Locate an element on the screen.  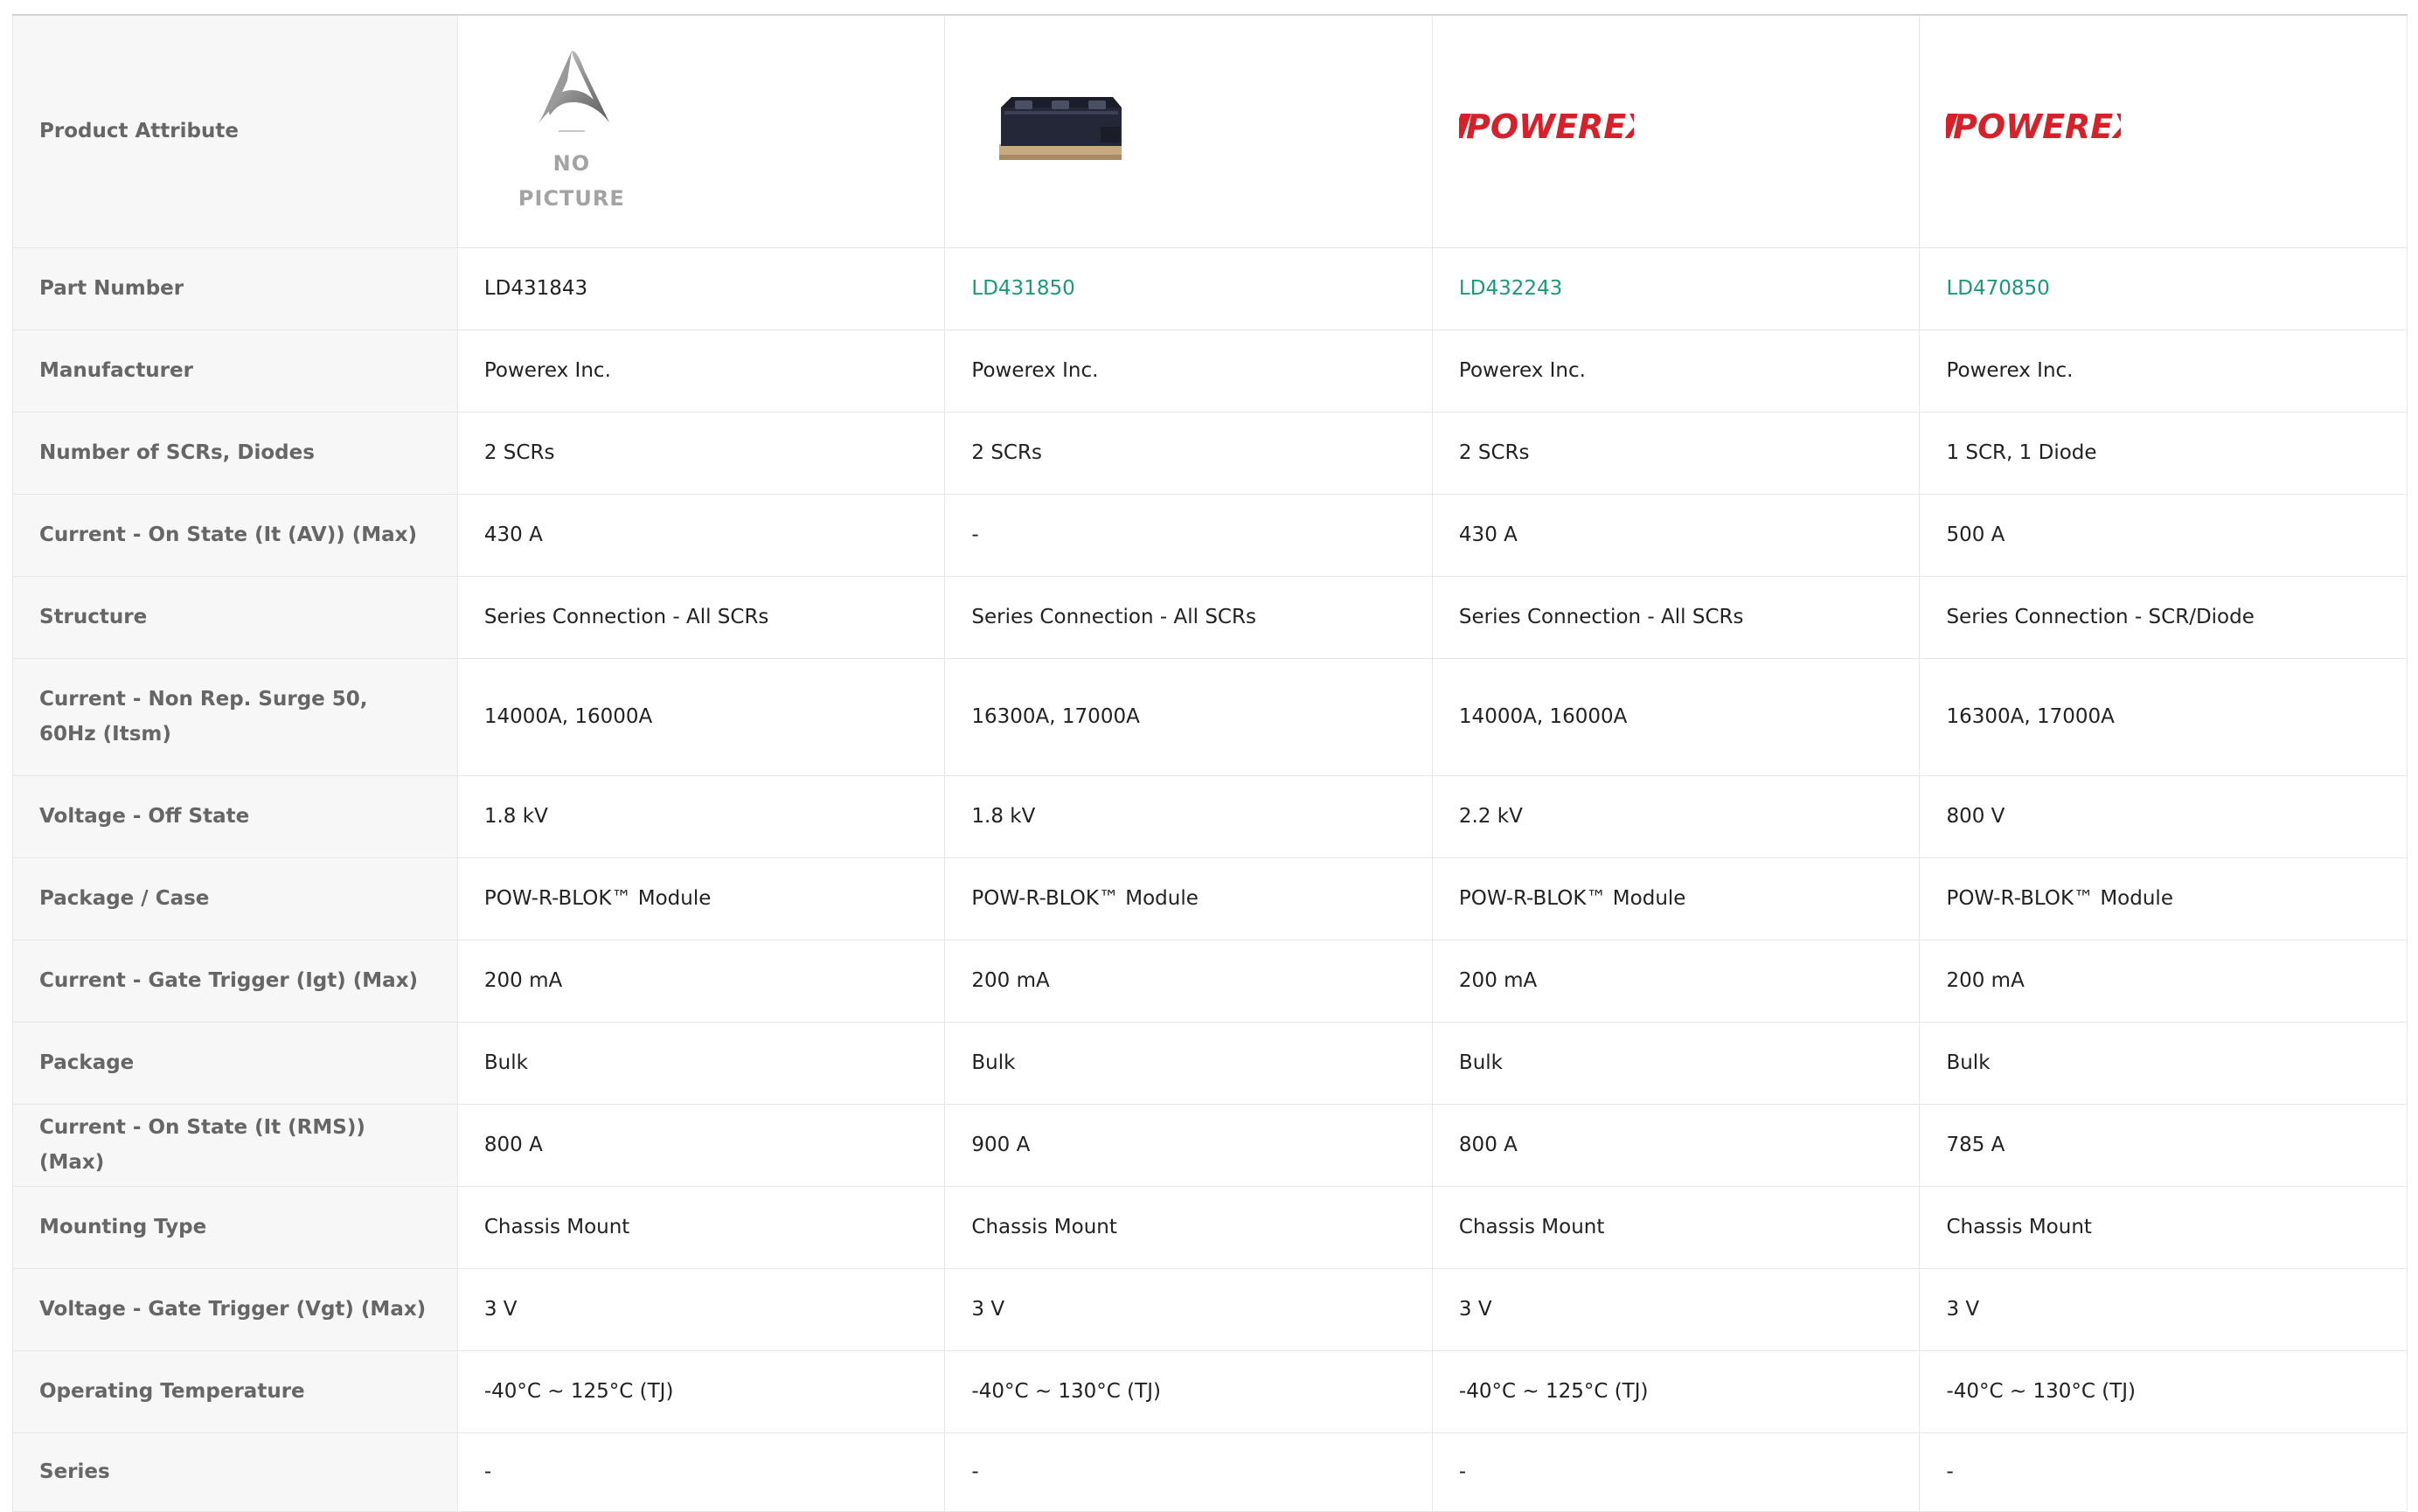
product-image-cell is located at coordinates (1188, 131).